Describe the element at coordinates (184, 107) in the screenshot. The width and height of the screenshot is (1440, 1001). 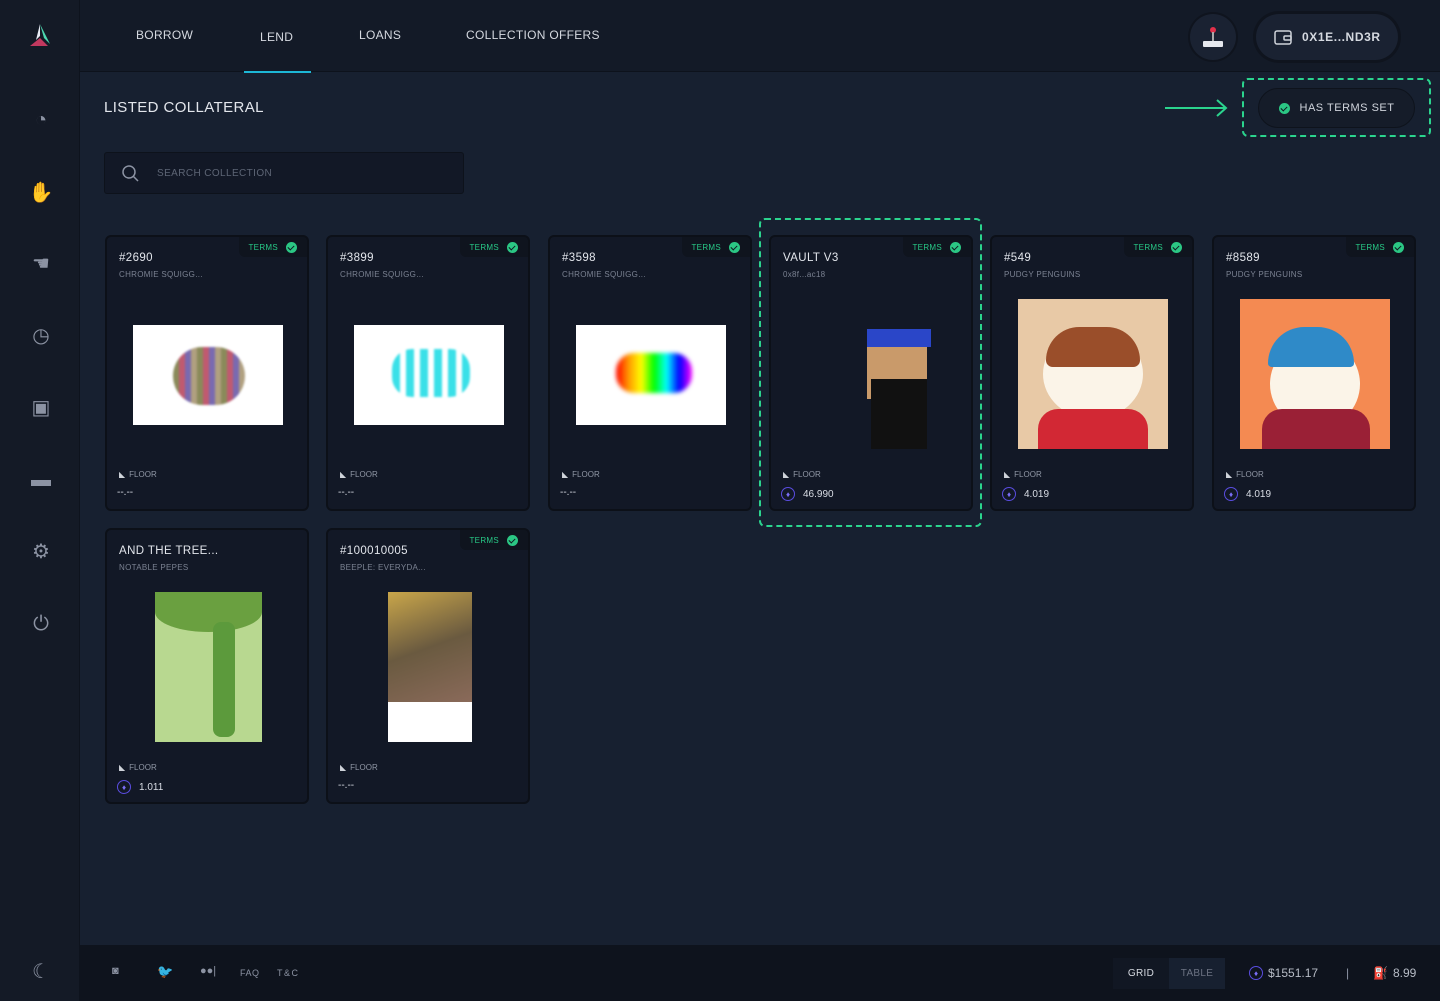
I see `page-title: LISTED COLLATERAL` at that location.